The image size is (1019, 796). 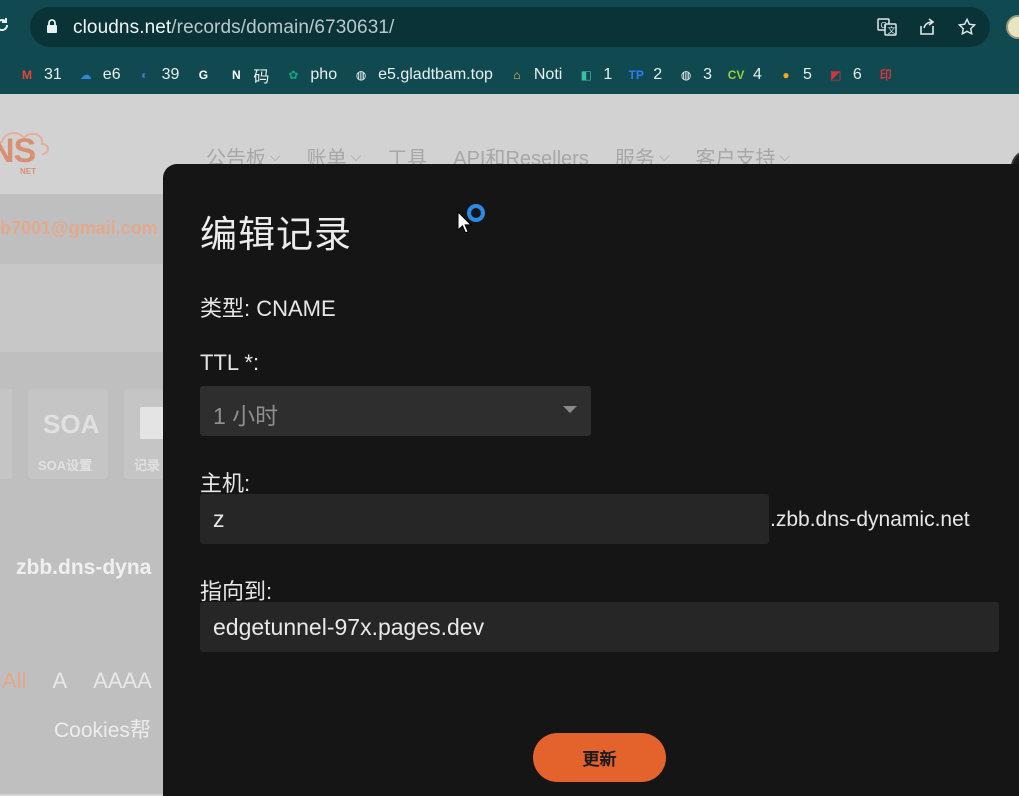 I want to click on record-type-filters: All A AAAA, so click(x=77, y=681).